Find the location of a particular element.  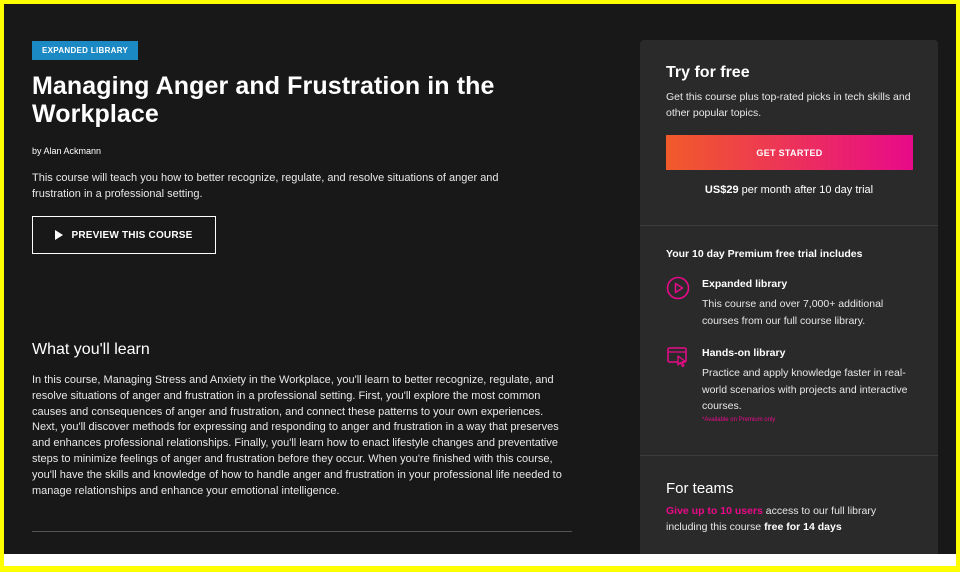

play-icon is located at coordinates (59, 235).